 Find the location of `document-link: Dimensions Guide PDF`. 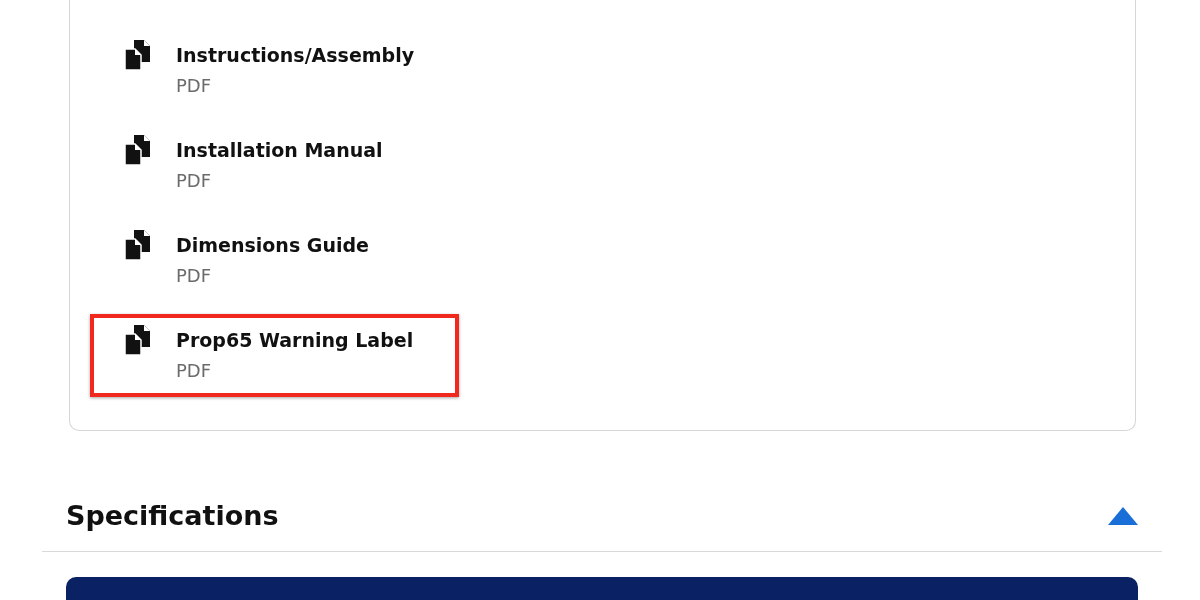

document-link: Dimensions Guide PDF is located at coordinates (252, 260).